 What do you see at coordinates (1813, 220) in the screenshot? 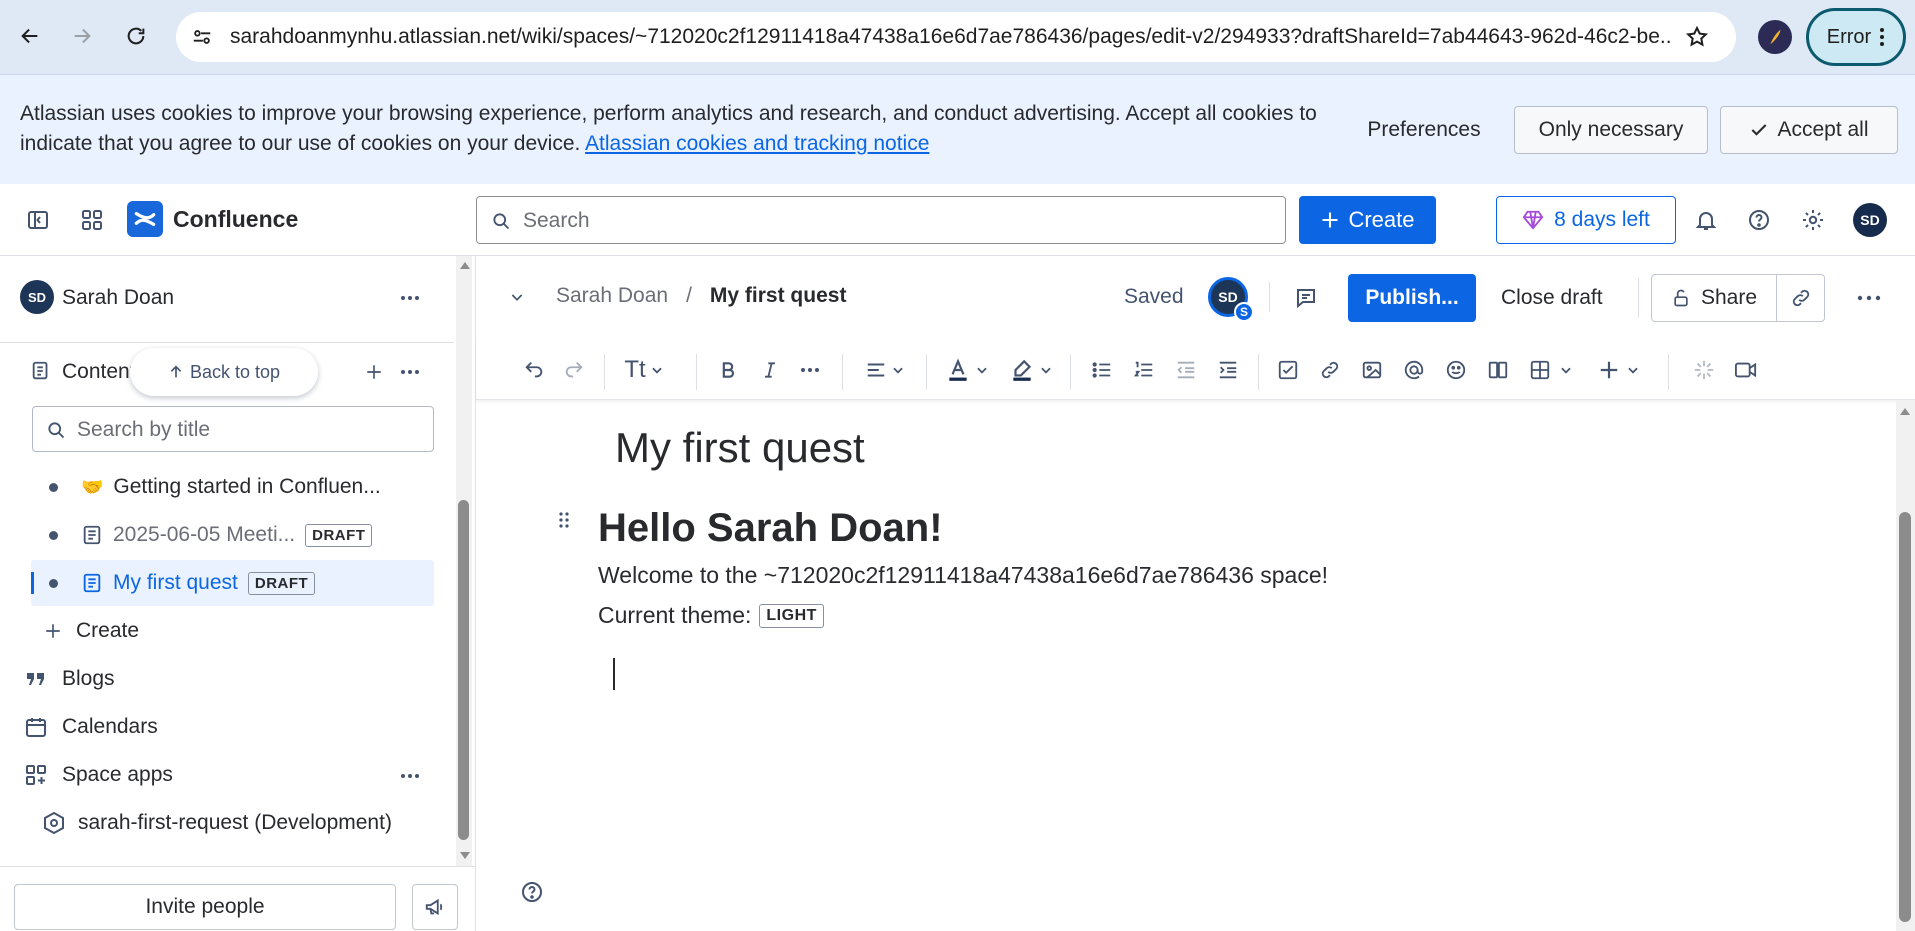
I see `settings-gear-icon` at bounding box center [1813, 220].